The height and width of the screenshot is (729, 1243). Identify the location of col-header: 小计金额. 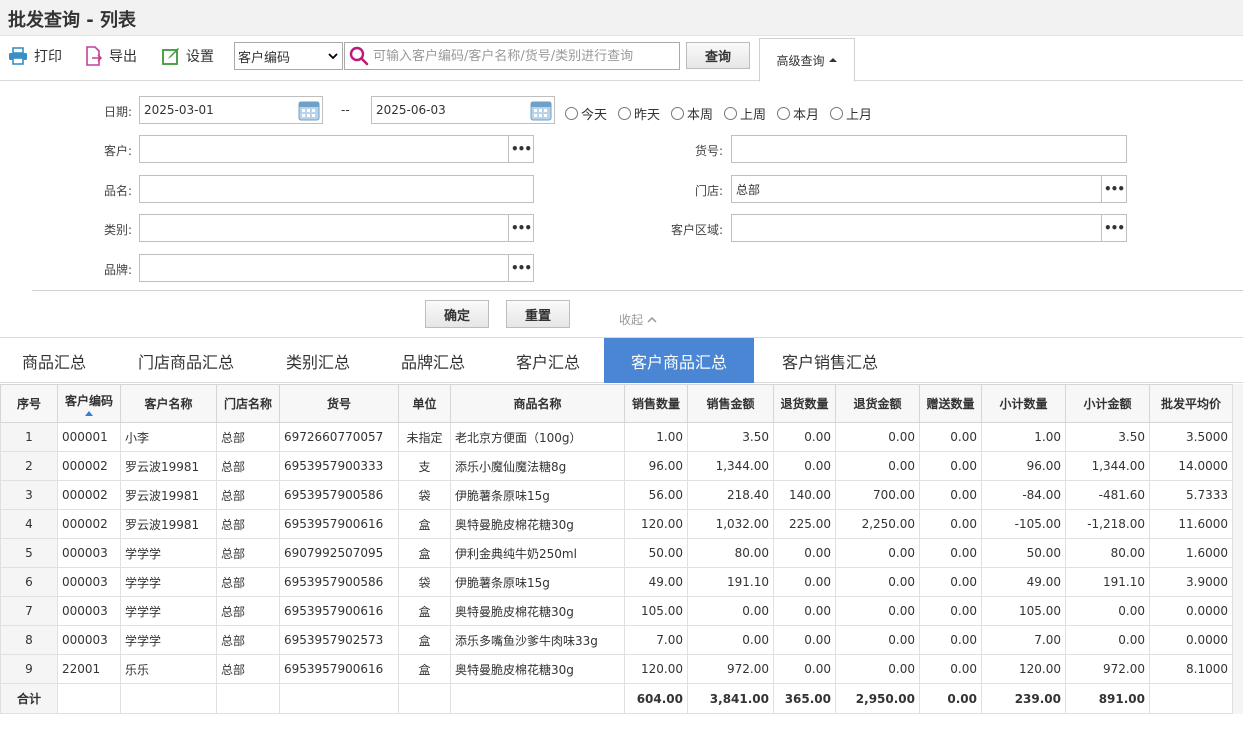
(1107, 403).